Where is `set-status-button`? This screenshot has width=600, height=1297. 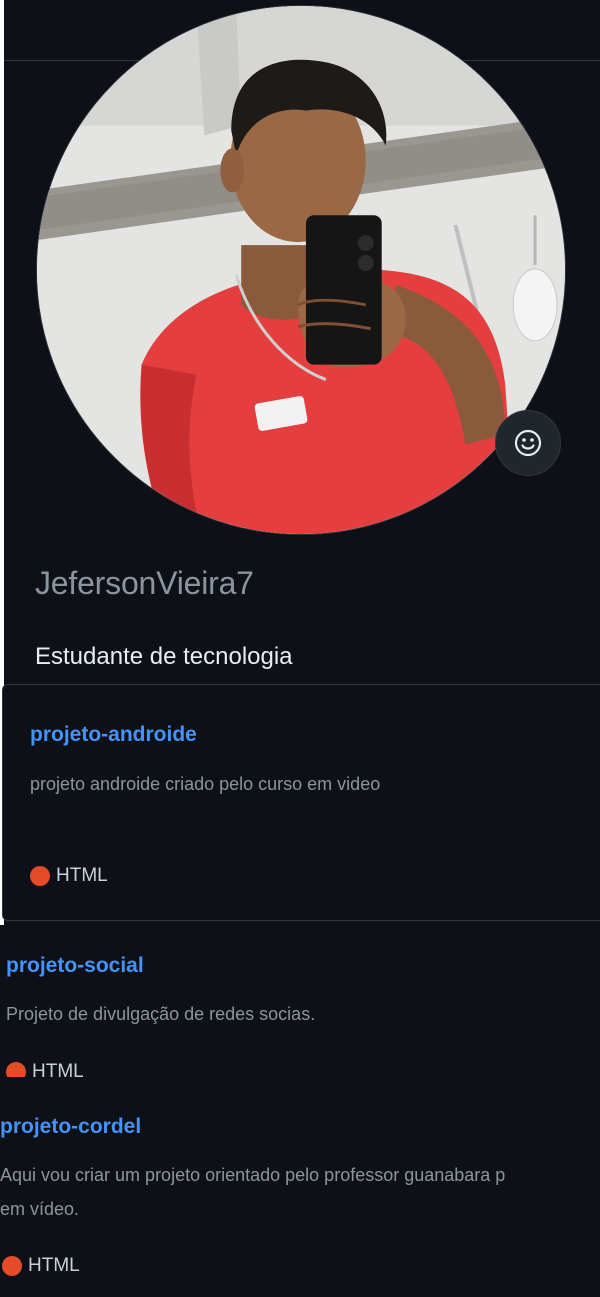
set-status-button is located at coordinates (528, 443).